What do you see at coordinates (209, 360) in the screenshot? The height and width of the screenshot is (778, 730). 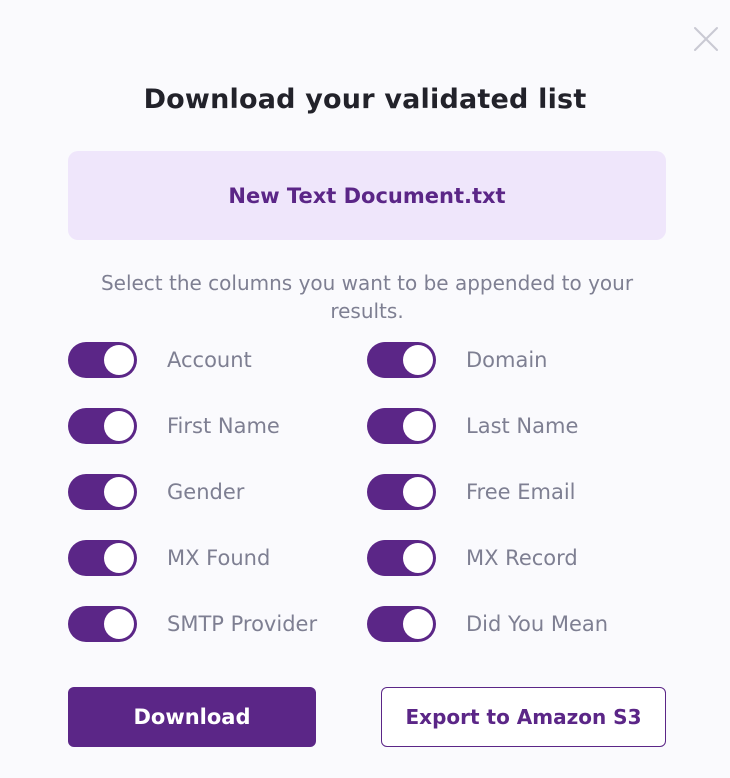 I see `toggle-label-account: Account` at bounding box center [209, 360].